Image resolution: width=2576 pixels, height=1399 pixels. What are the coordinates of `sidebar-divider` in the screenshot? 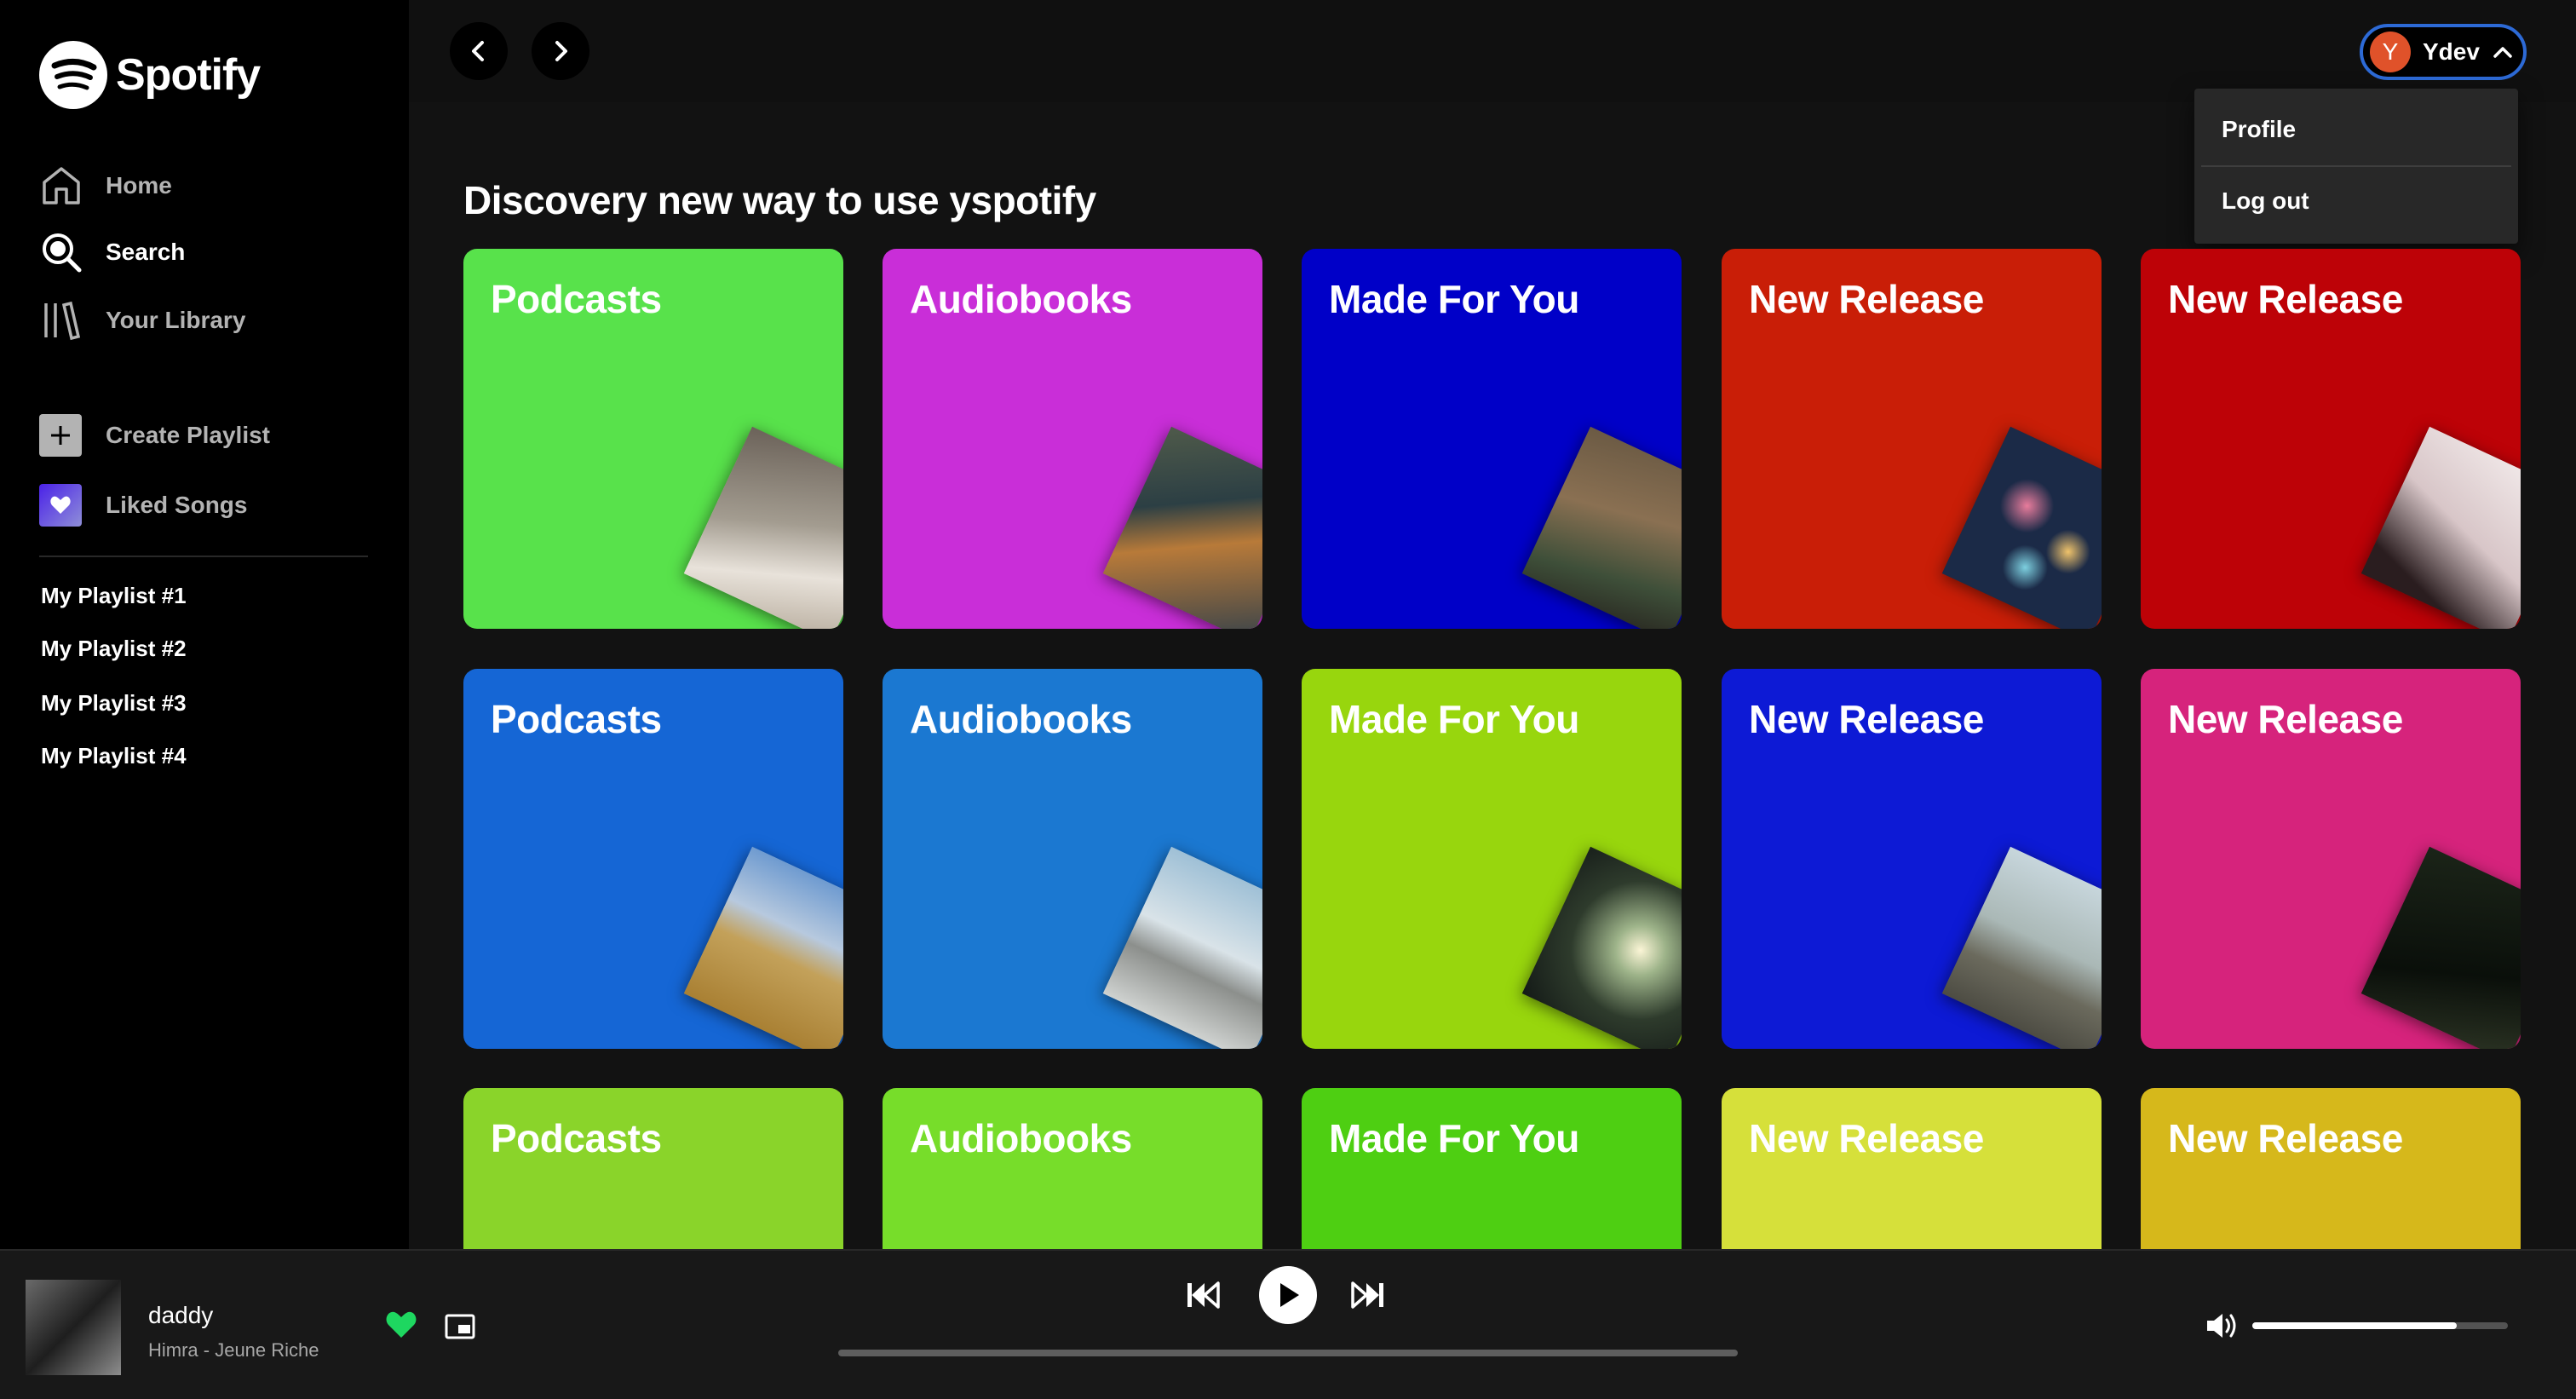 It's located at (204, 556).